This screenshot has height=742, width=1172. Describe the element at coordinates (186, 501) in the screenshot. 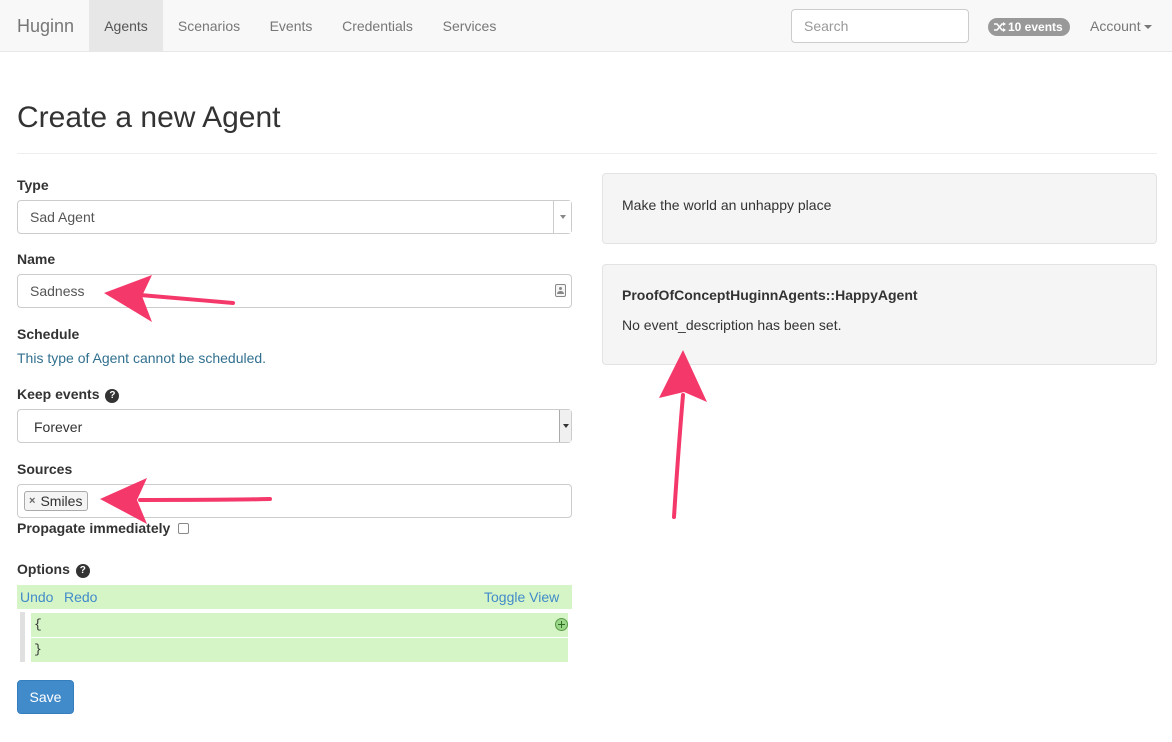

I see `arrow-to-sources` at that location.